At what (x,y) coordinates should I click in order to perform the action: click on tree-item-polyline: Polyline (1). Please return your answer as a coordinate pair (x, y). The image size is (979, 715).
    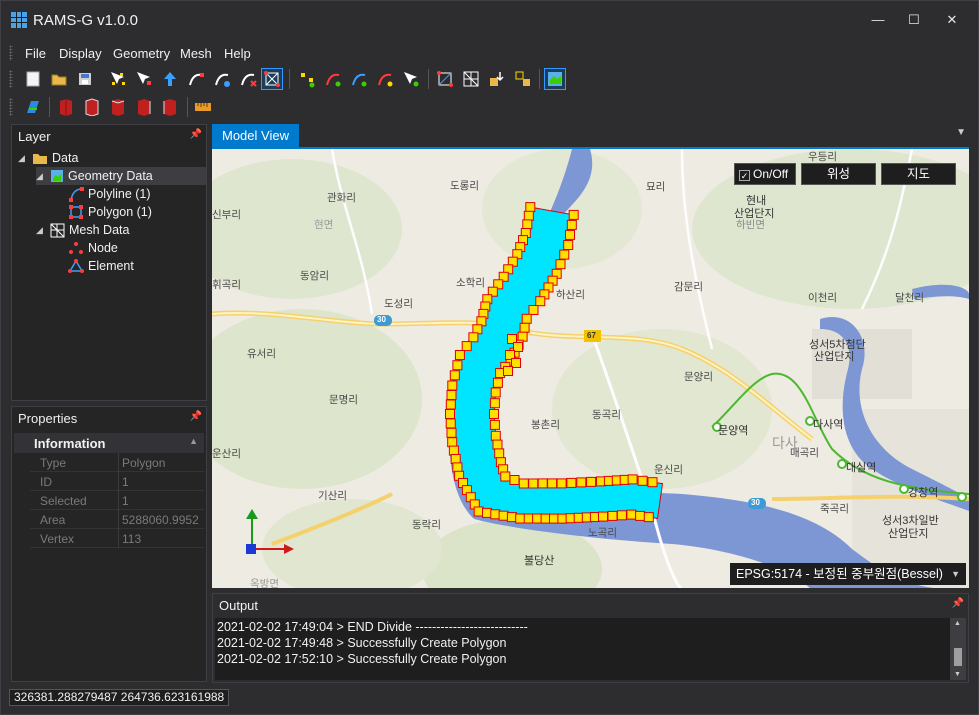
    Looking at the image, I should click on (109, 194).